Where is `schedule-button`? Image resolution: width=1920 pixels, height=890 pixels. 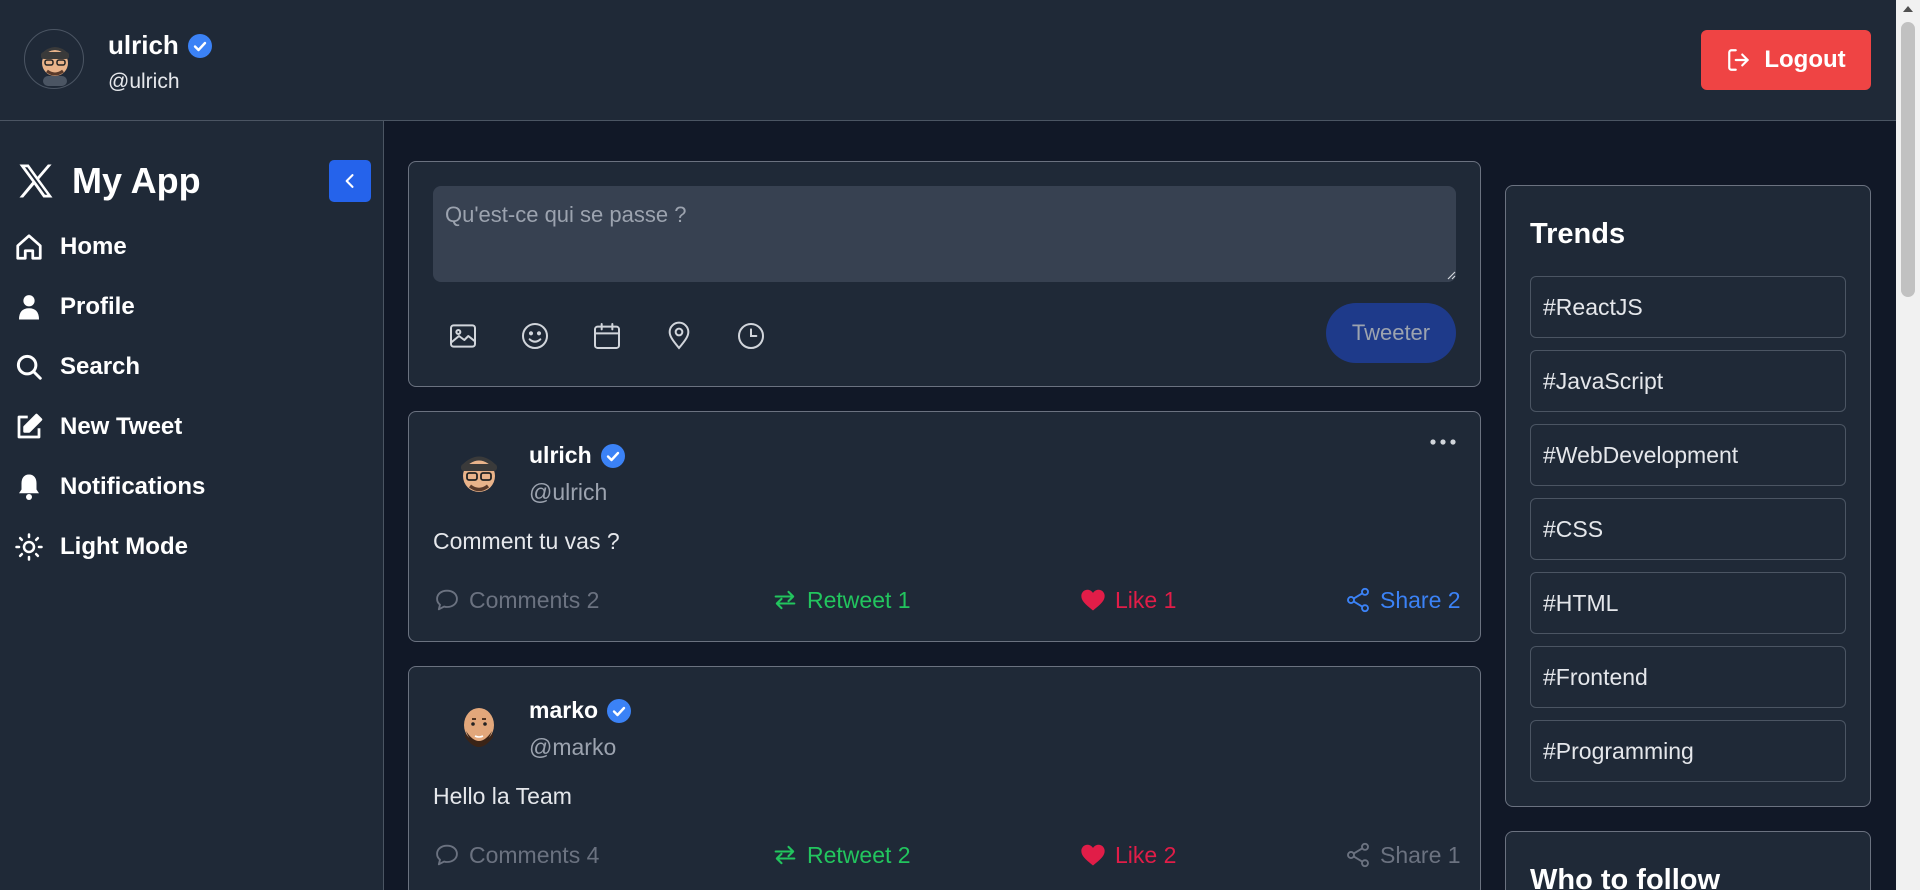
schedule-button is located at coordinates (607, 336).